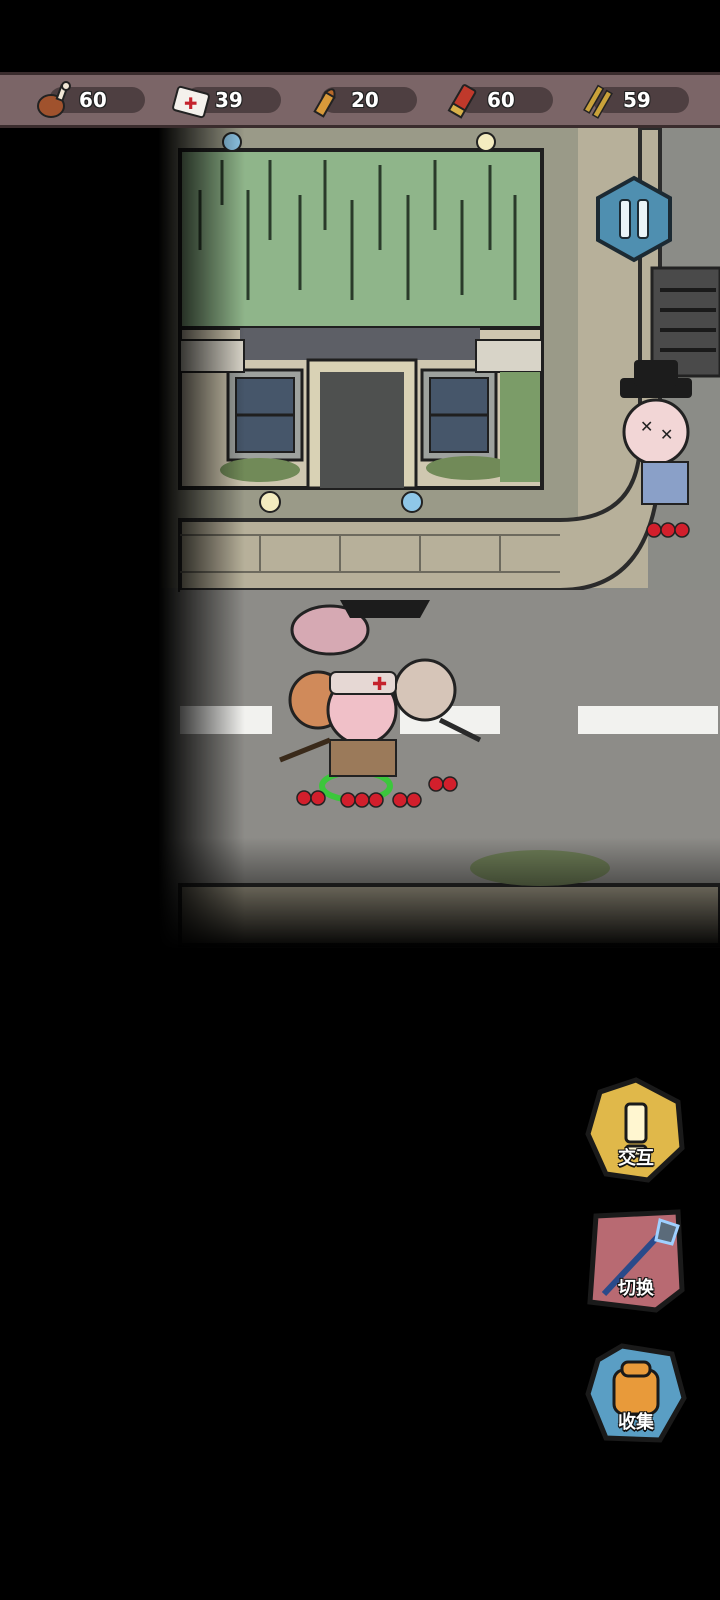  I want to click on meat-drumstick-icon, so click(54, 99).